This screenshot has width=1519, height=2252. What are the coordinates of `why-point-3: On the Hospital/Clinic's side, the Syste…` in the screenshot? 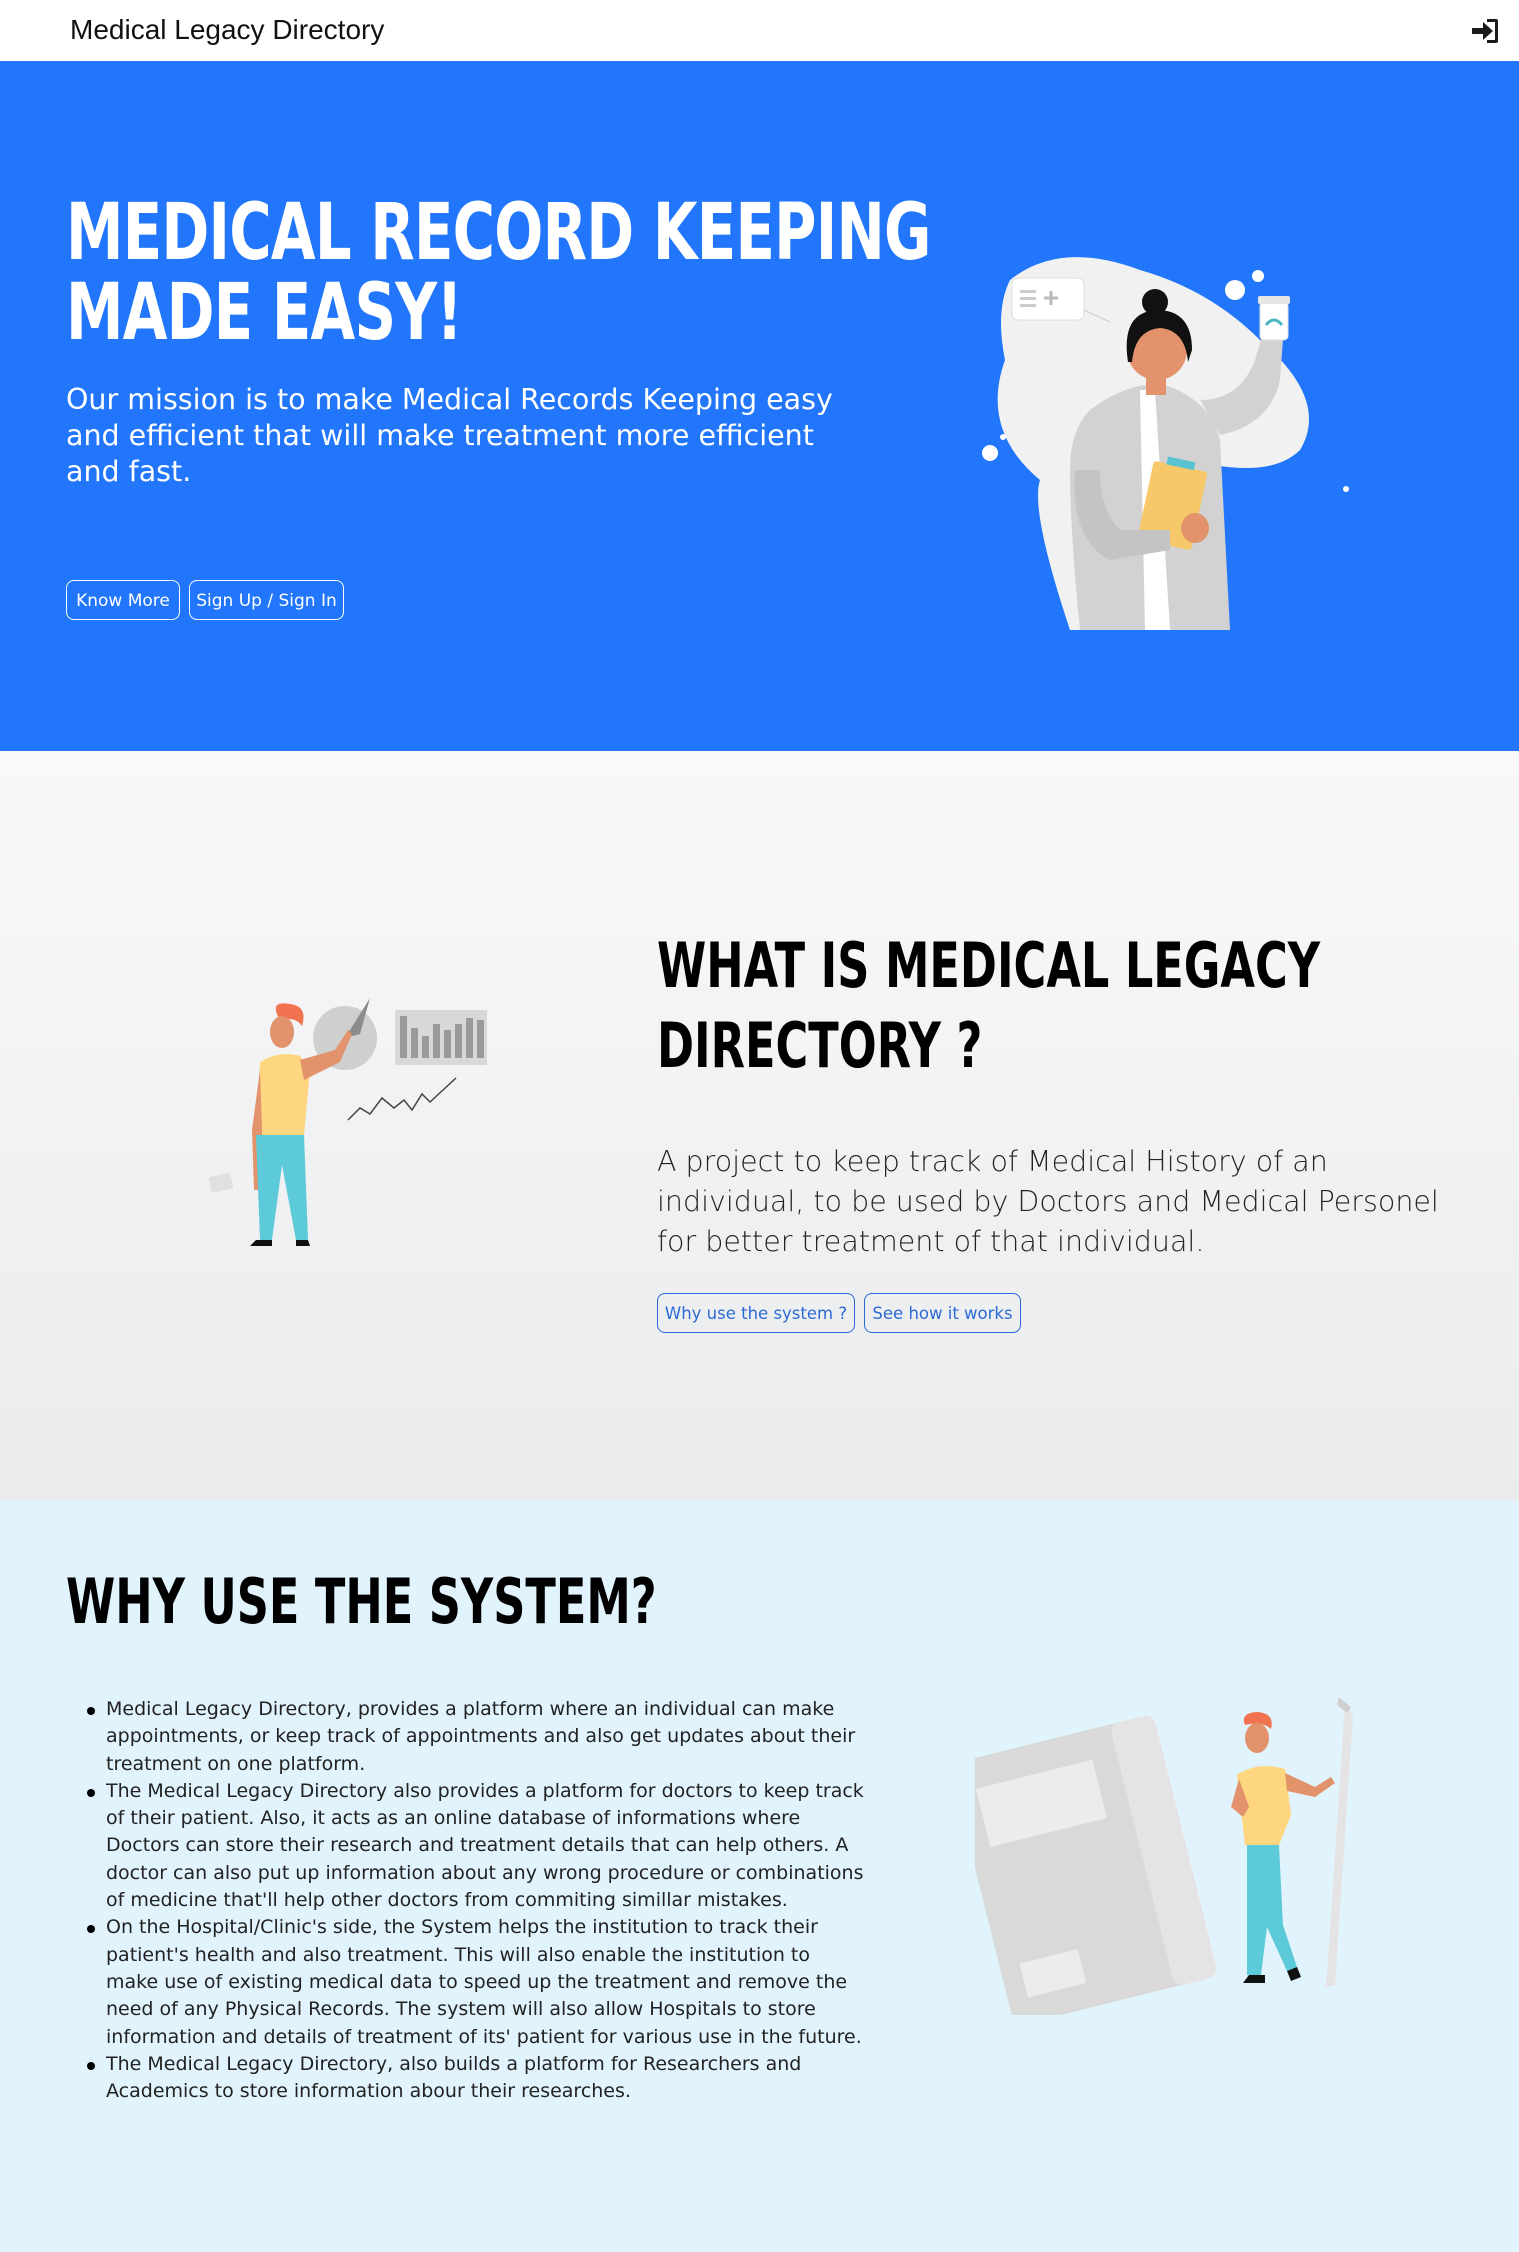 It's located at (476, 1982).